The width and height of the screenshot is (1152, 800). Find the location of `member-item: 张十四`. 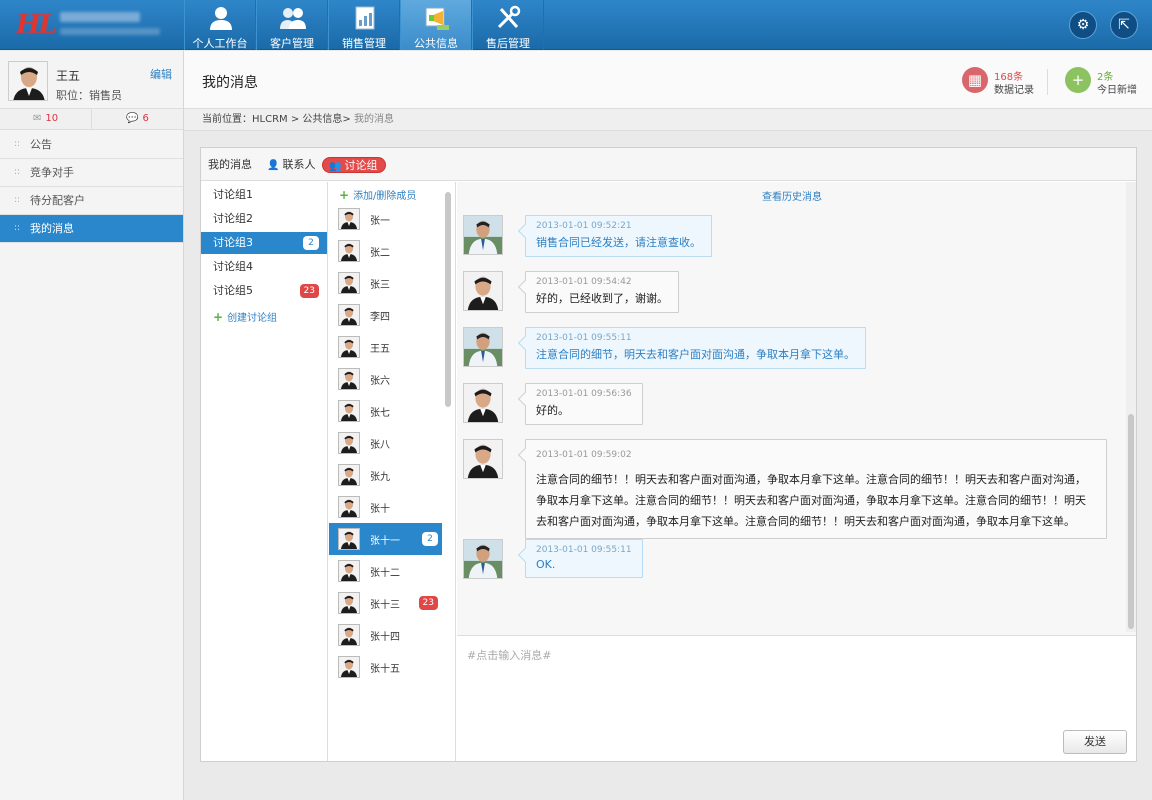

member-item: 张十四 is located at coordinates (385, 635).